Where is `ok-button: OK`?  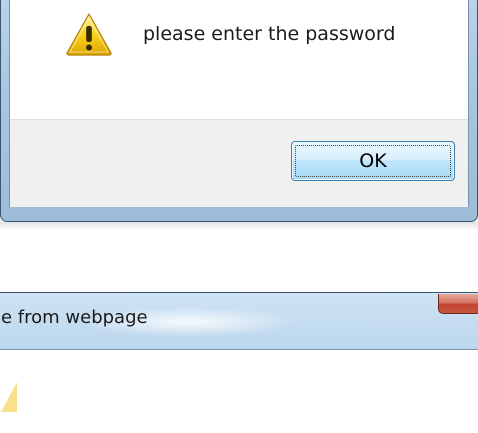
ok-button: OK is located at coordinates (373, 161).